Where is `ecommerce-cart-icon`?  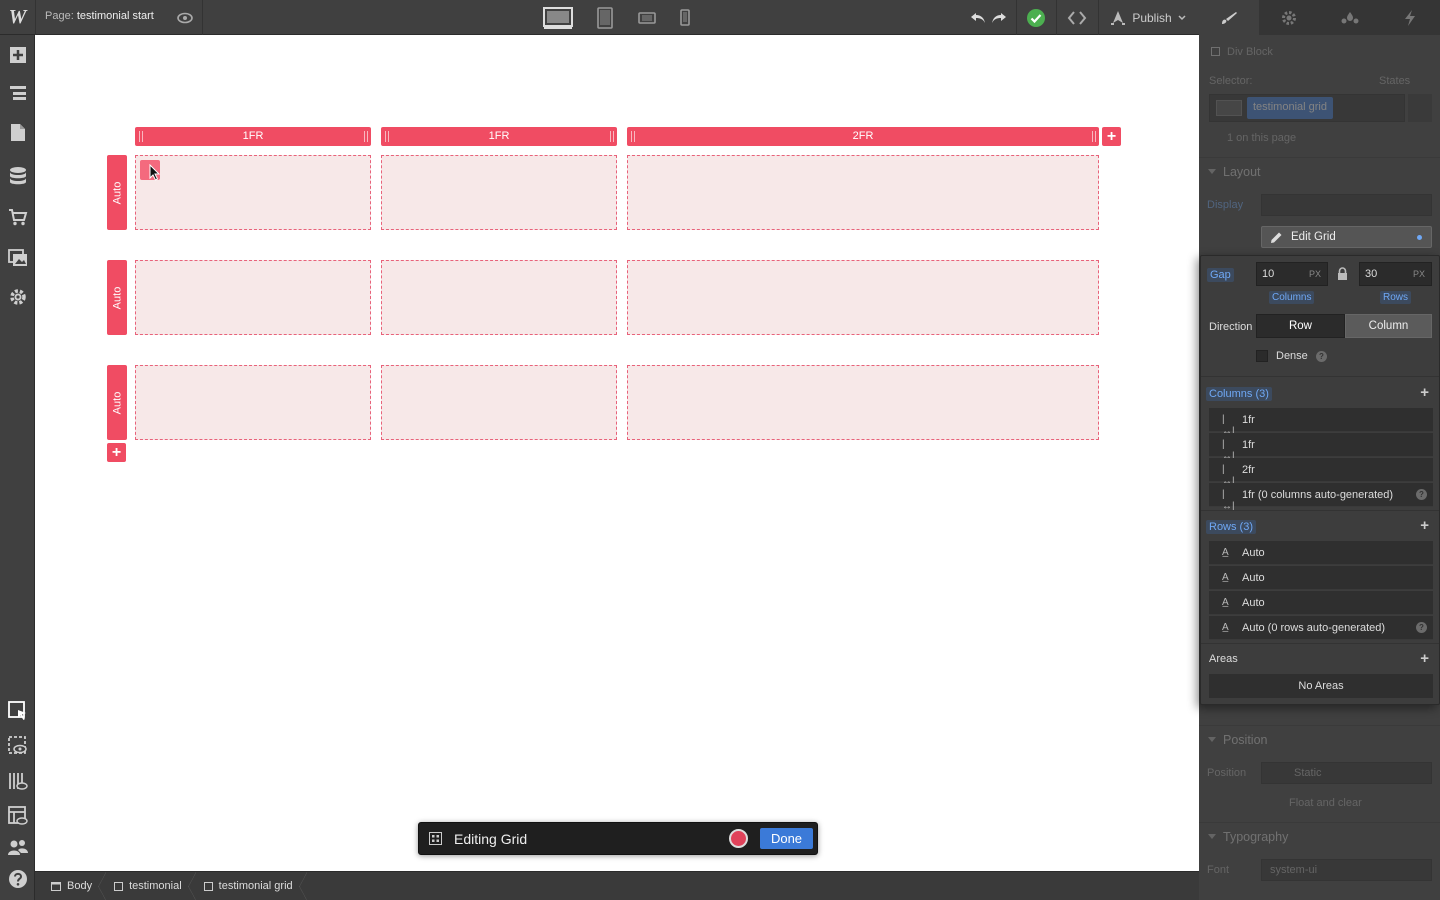
ecommerce-cart-icon is located at coordinates (17, 217).